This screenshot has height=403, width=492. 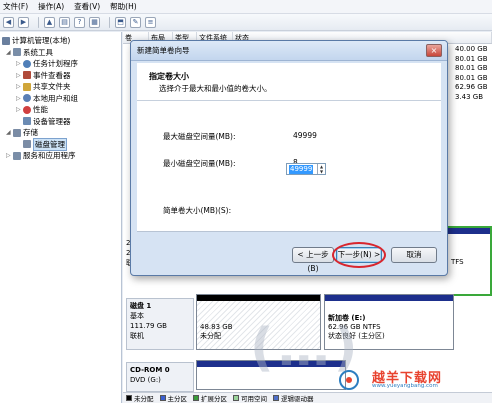 What do you see at coordinates (467, 261) in the screenshot?
I see `disk0-partition-fragment: TFS` at bounding box center [467, 261].